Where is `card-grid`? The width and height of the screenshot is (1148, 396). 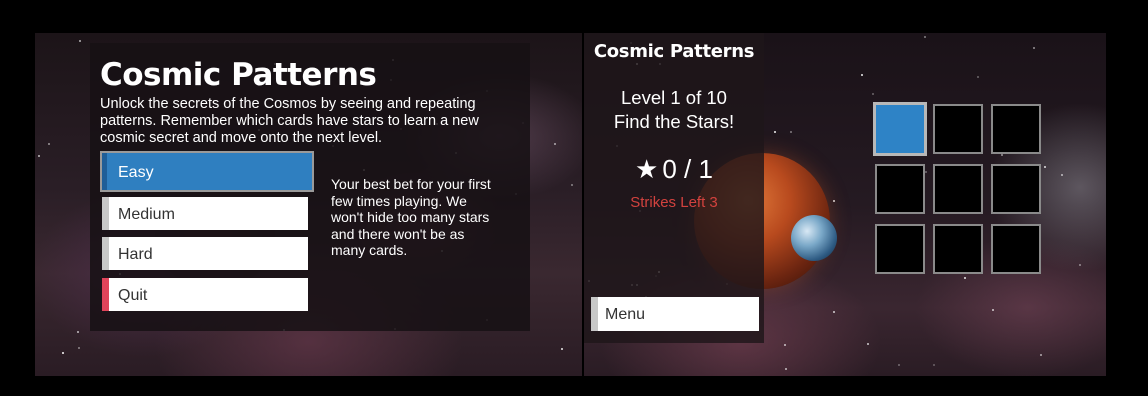
card-grid is located at coordinates (957, 188).